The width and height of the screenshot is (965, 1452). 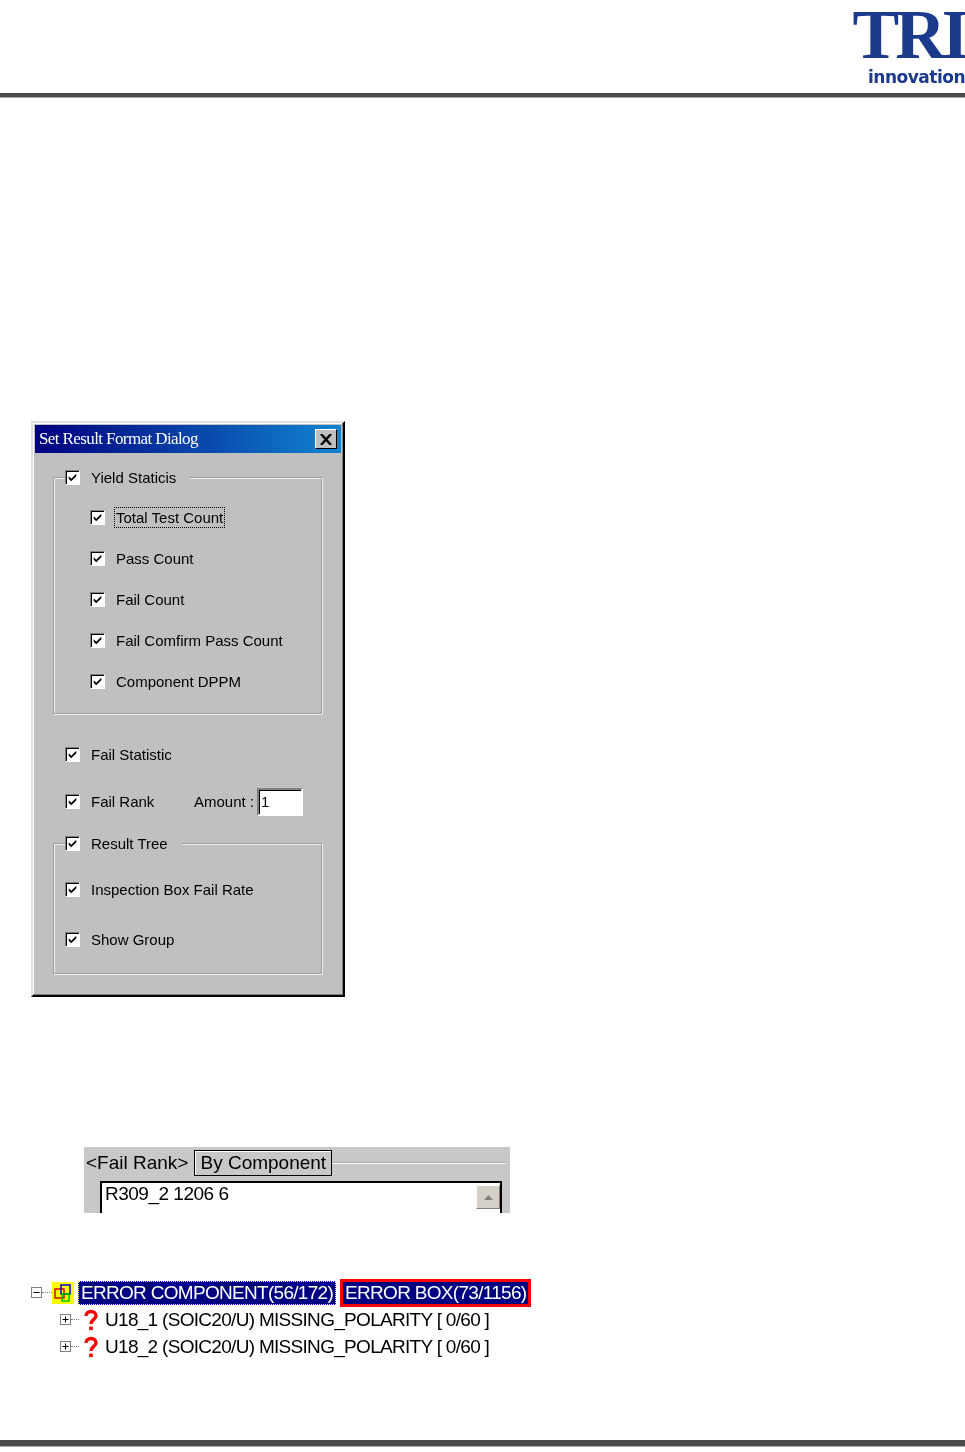 I want to click on collapse-icon, so click(x=36, y=1292).